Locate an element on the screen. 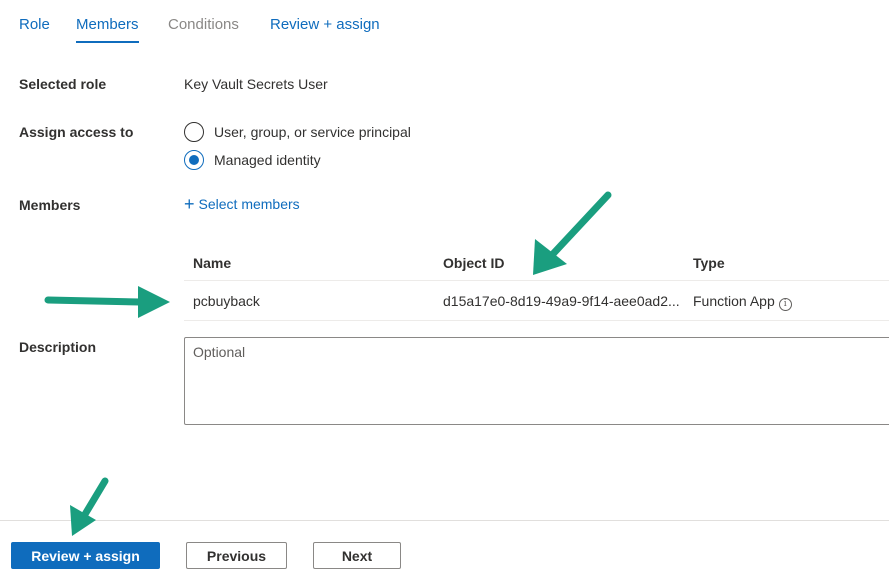 This screenshot has height=580, width=889. annotation-arrow-review is located at coordinates (89, 506).